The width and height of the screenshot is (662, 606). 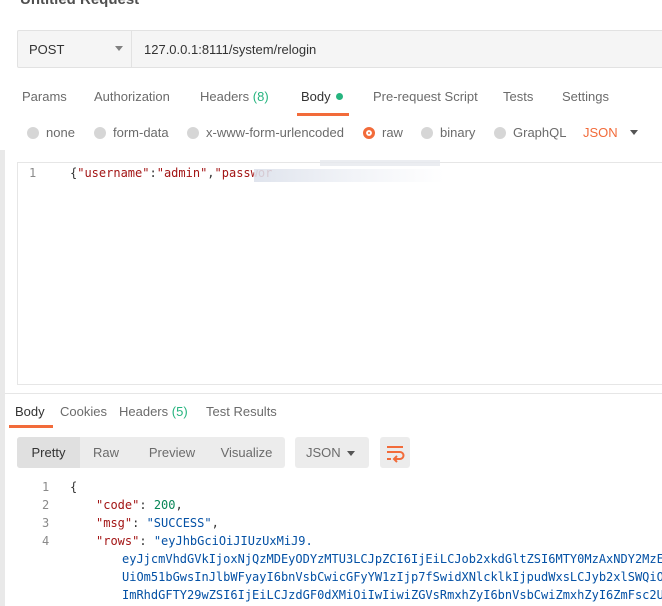 I want to click on view-raw-button: Raw, so click(x=106, y=452).